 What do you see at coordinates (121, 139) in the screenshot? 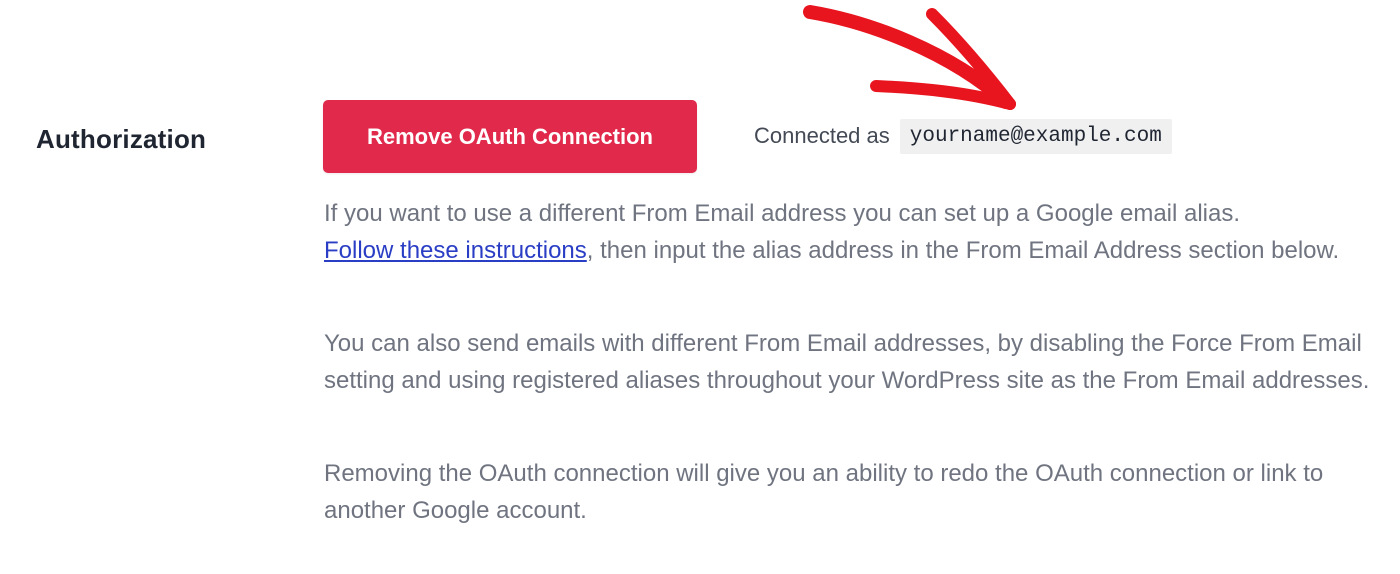
I see `section-label-authorization: Authorization` at bounding box center [121, 139].